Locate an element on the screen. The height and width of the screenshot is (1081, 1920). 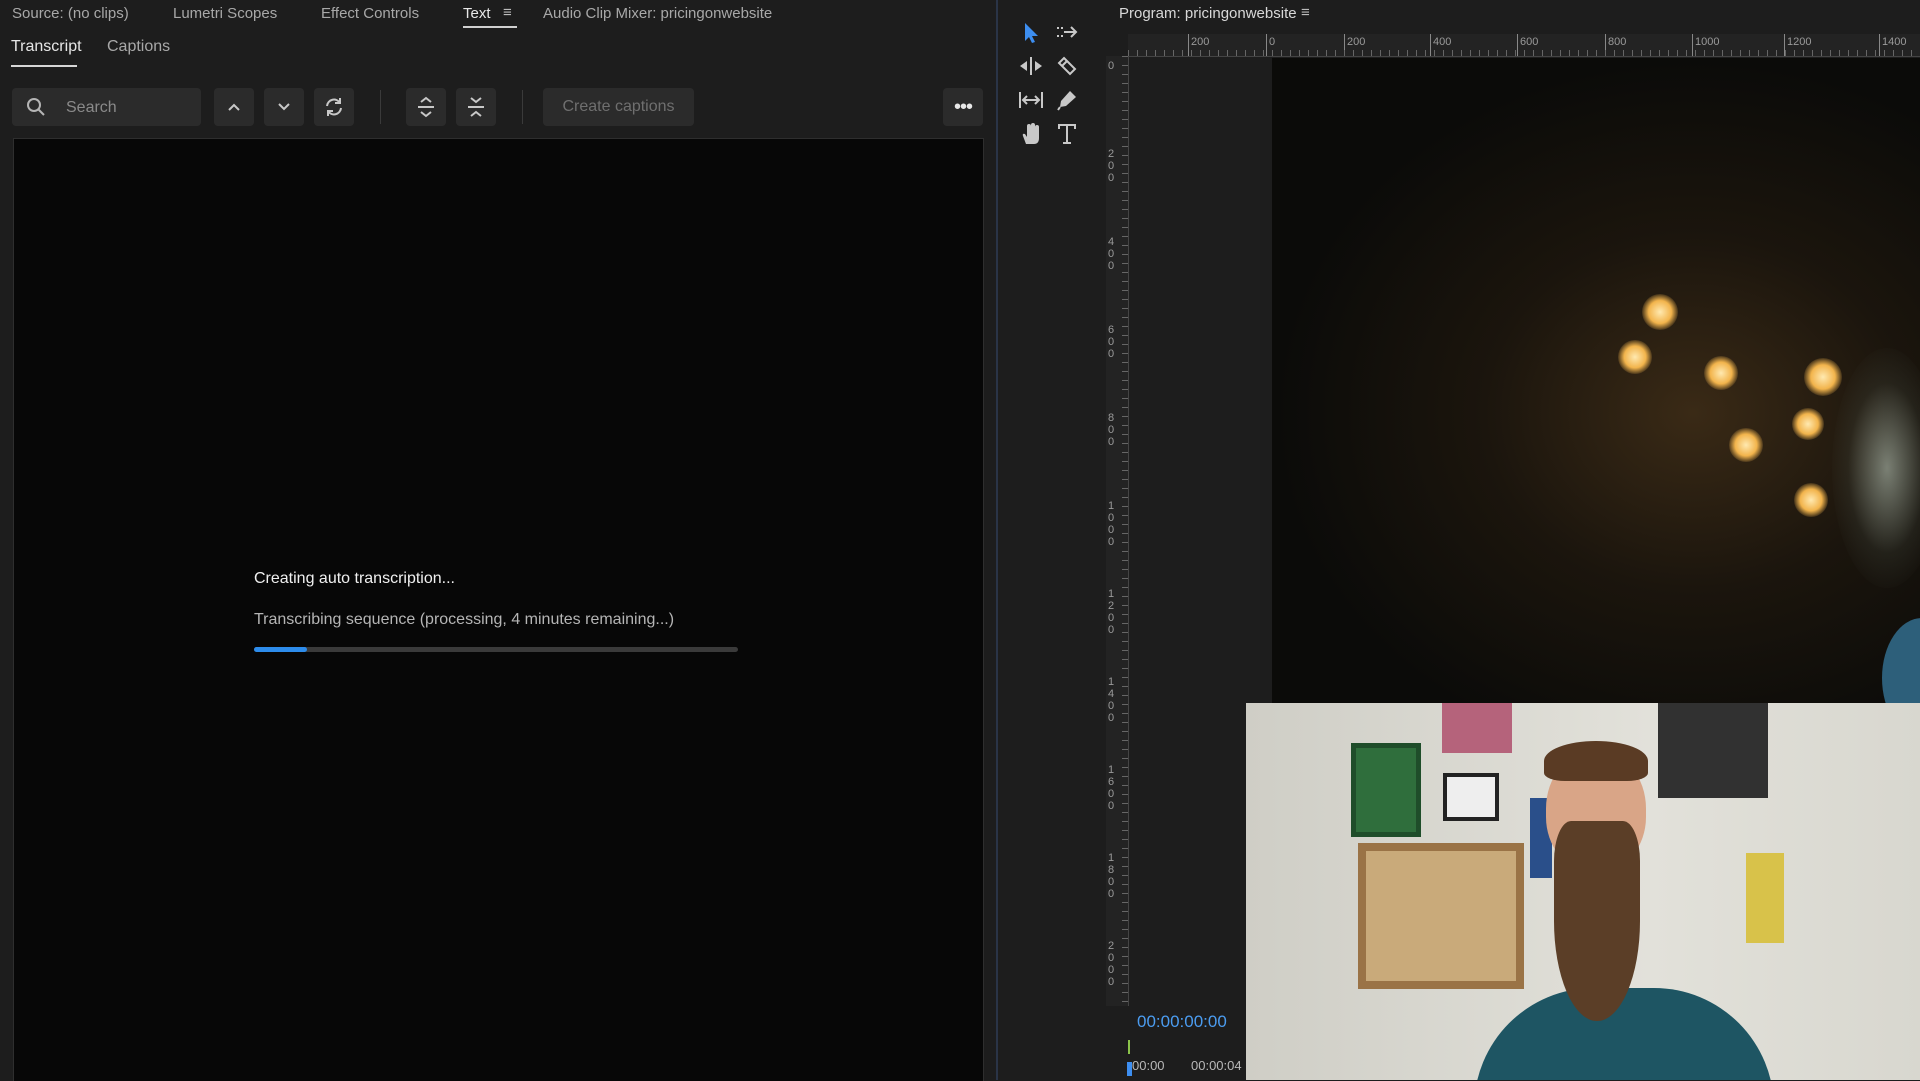
type-tool is located at coordinates (1067, 134).